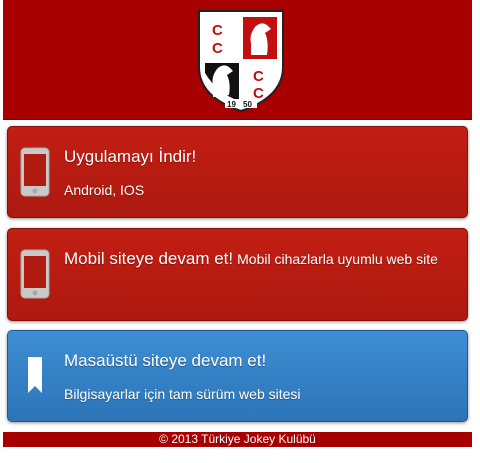  I want to click on footer: © 2013 Türkiye Jokey Kulübü, so click(237, 439).